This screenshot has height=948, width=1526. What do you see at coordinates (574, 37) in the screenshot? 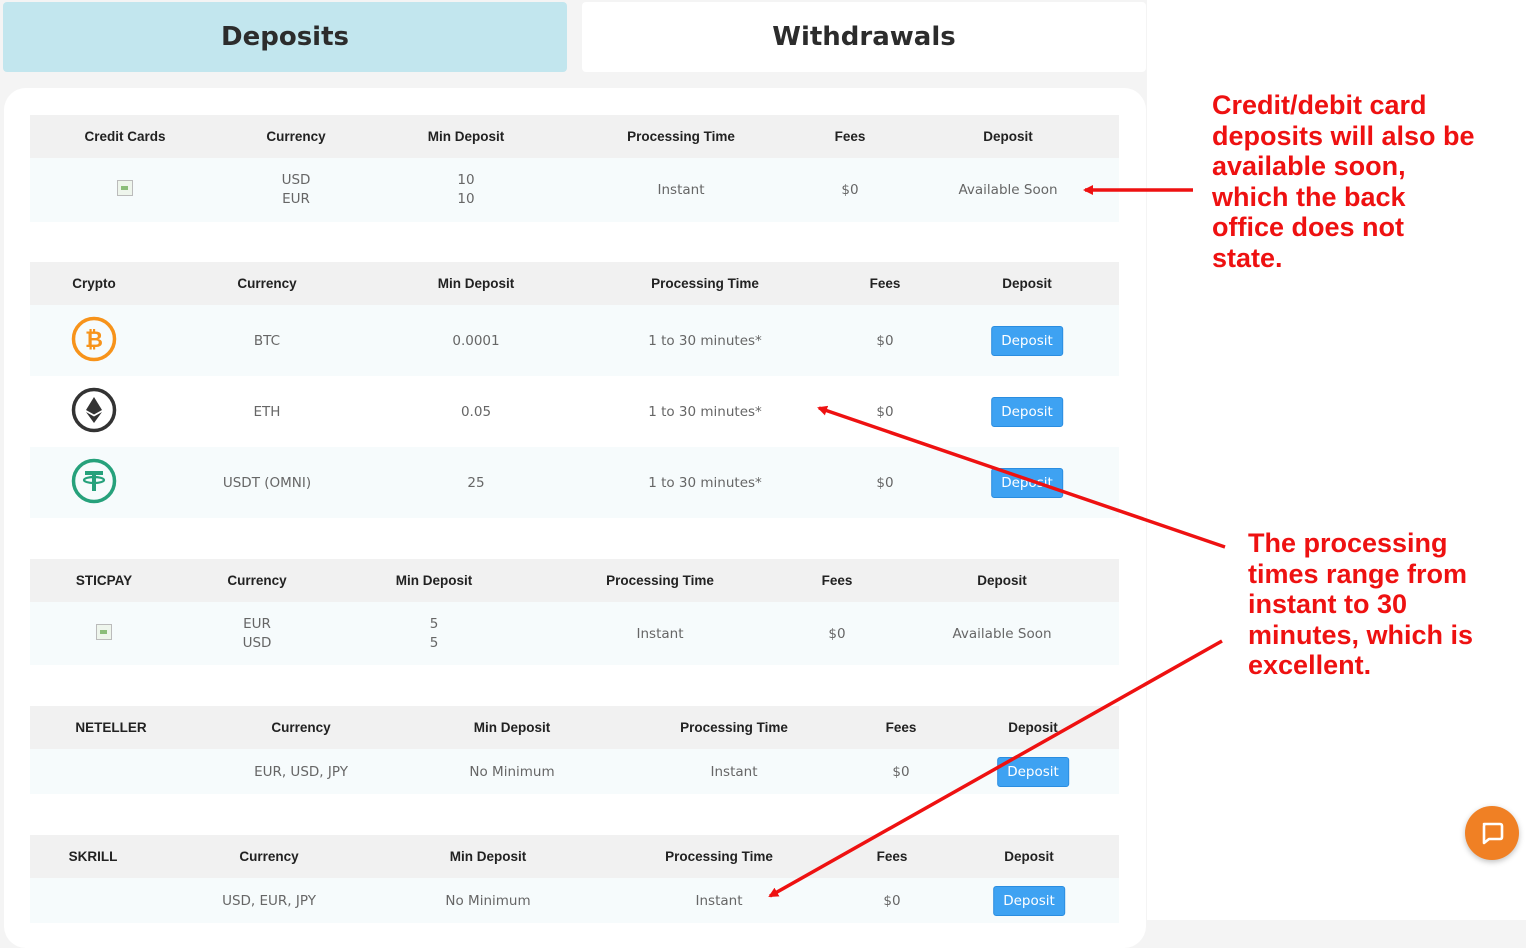
I see `tab-bar: Deposits Withdrawals` at bounding box center [574, 37].